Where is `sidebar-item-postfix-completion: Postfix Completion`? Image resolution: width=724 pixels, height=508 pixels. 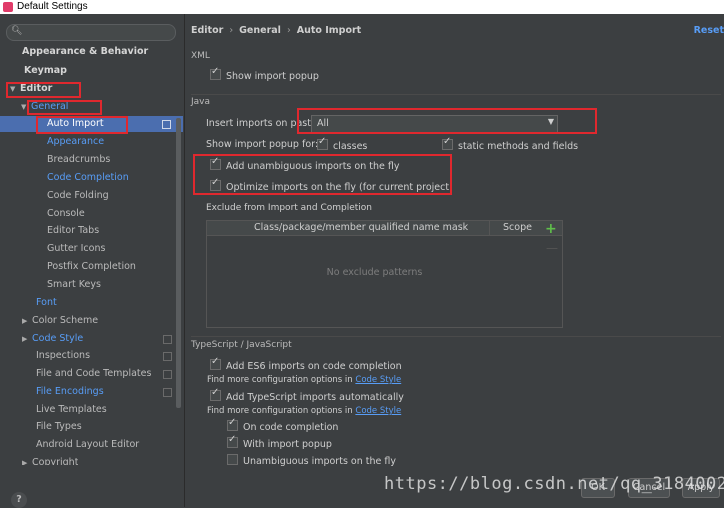 sidebar-item-postfix-completion: Postfix Completion is located at coordinates (91, 267).